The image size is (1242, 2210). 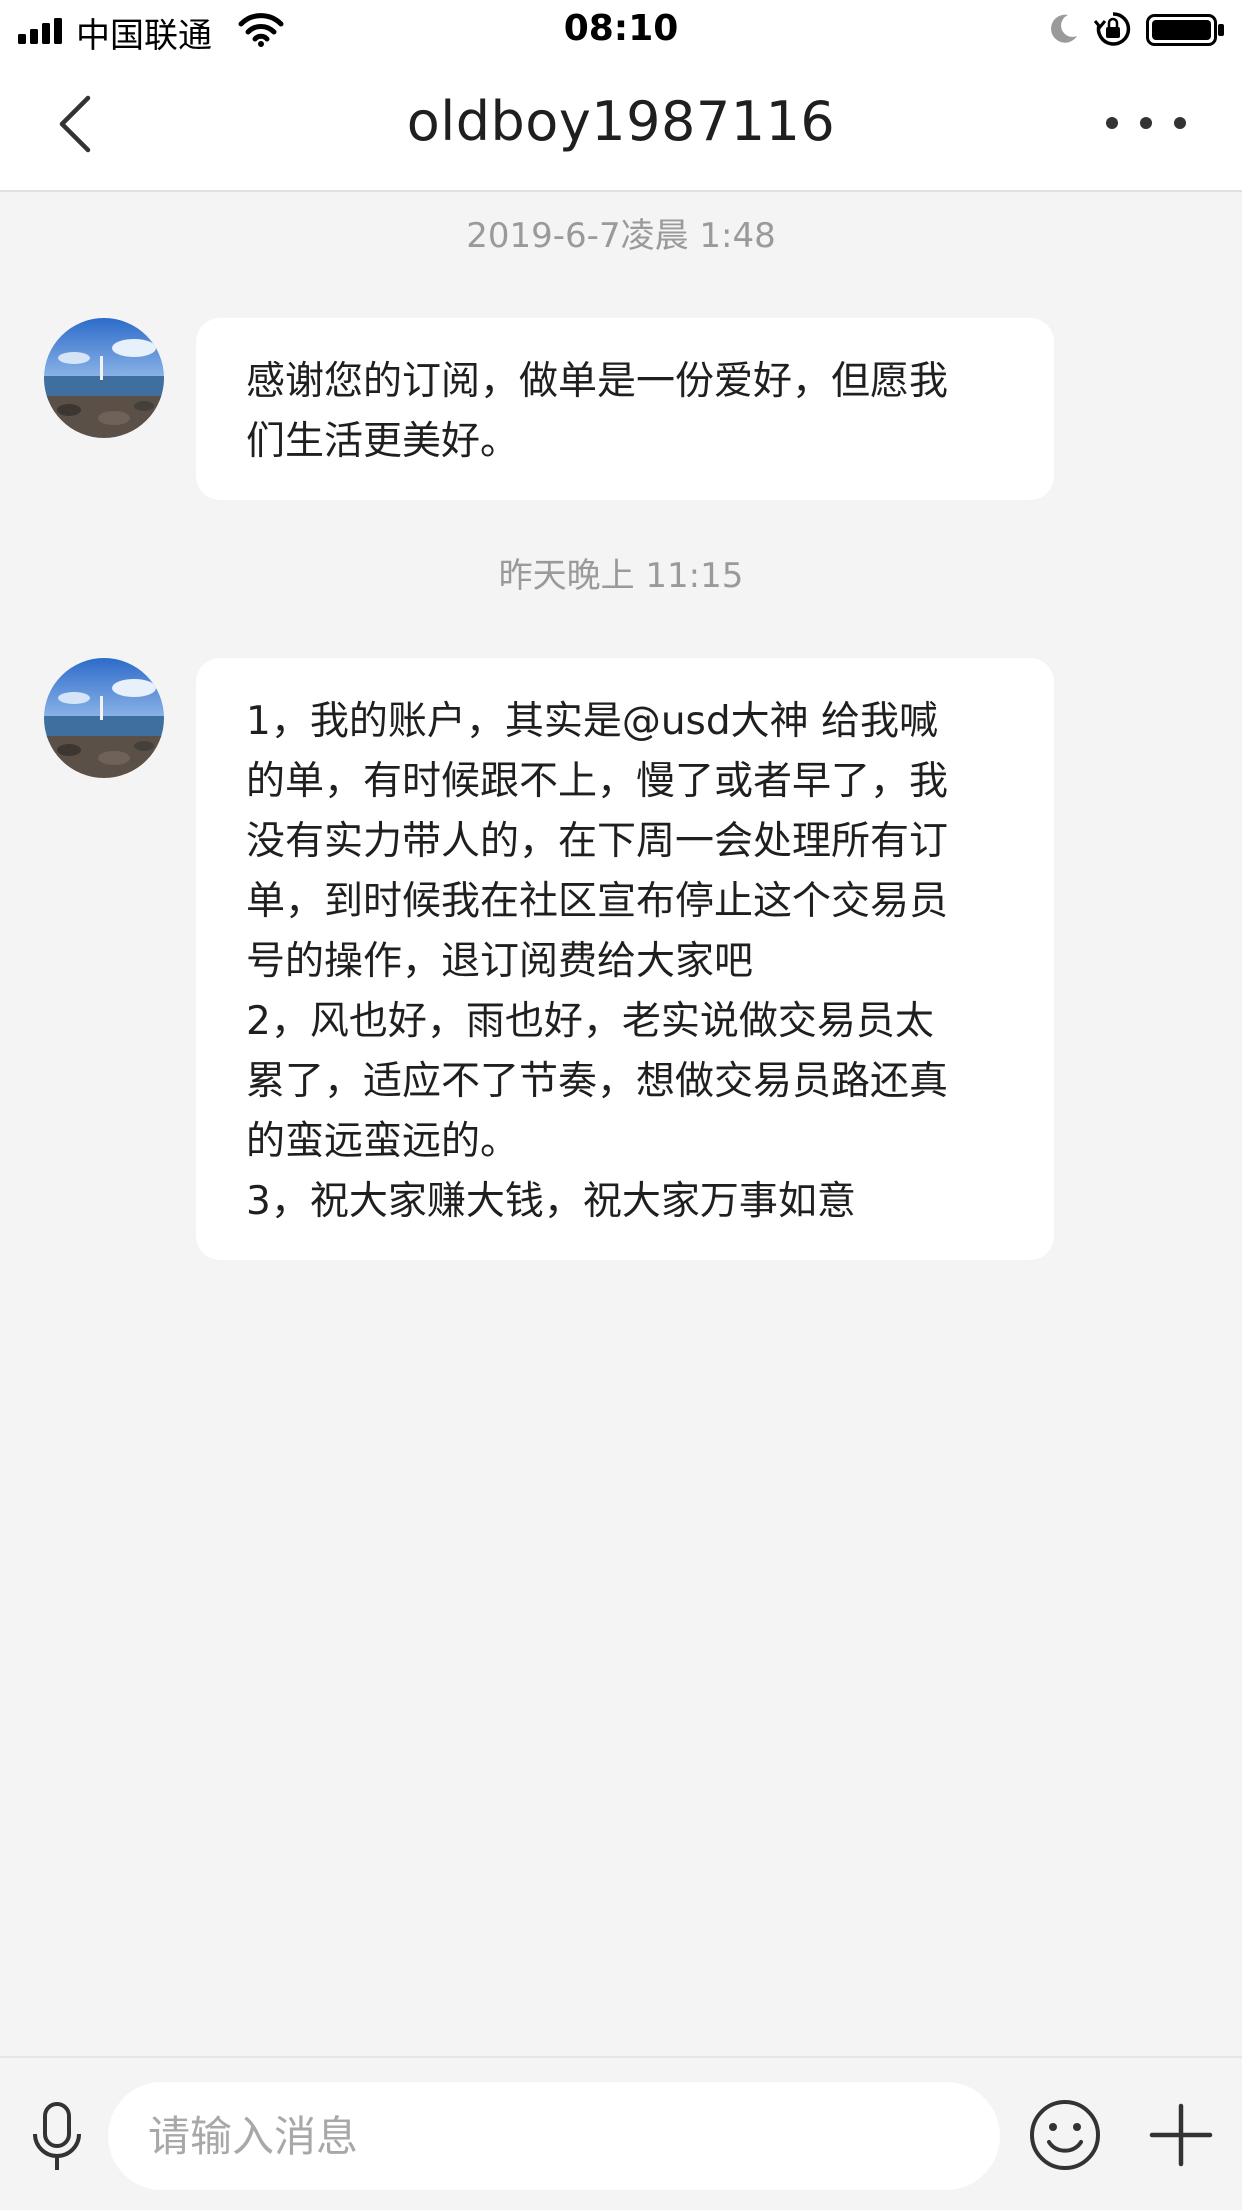 What do you see at coordinates (383, 441) in the screenshot?
I see `message-line: 们生活更美好。` at bounding box center [383, 441].